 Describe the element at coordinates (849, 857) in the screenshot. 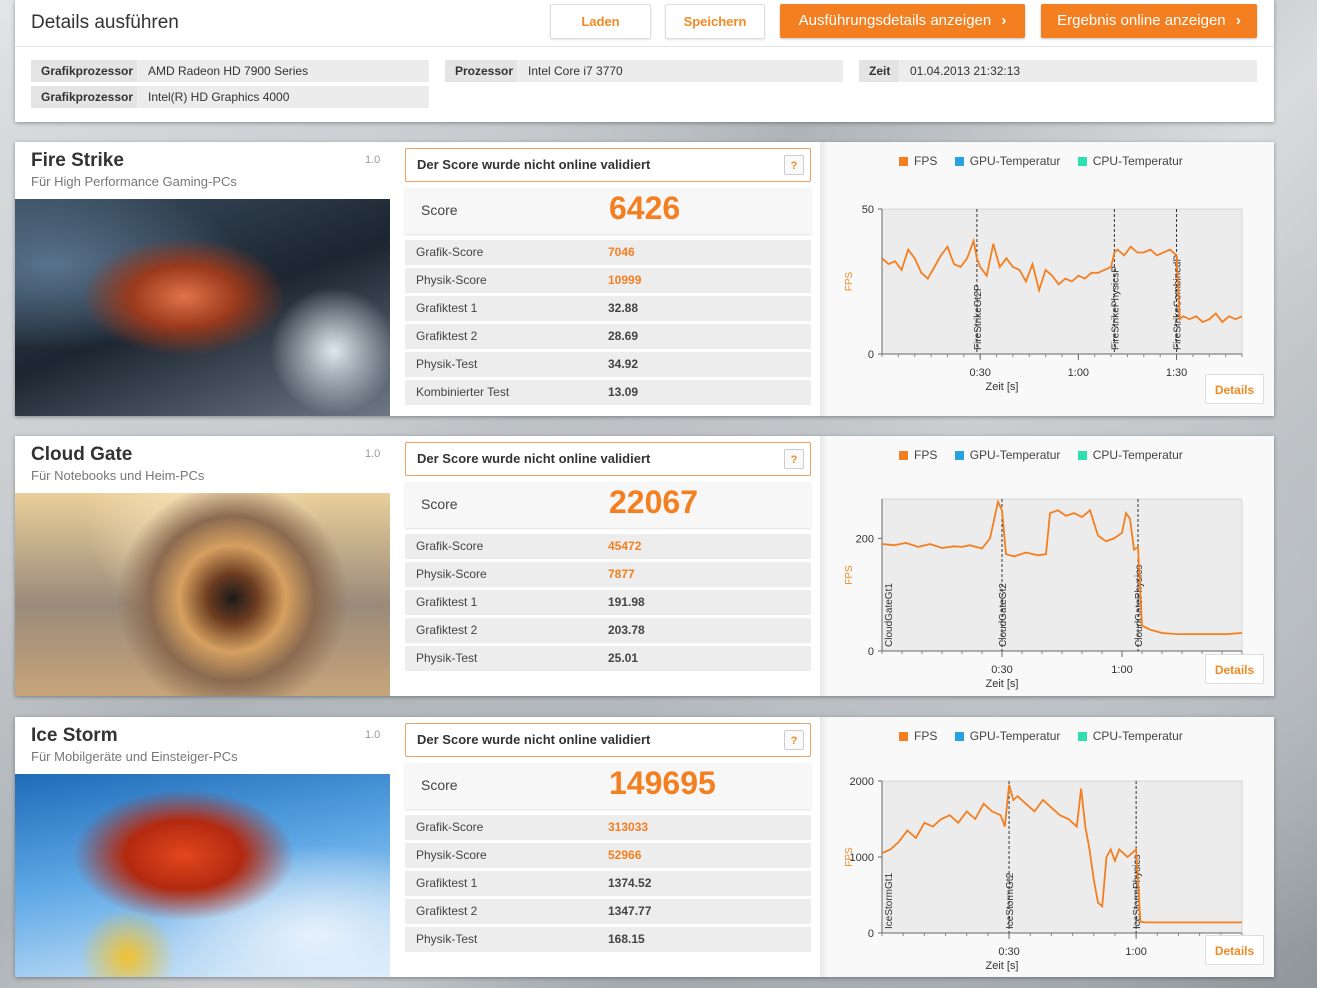

I see `y-axis-label: FPS` at that location.